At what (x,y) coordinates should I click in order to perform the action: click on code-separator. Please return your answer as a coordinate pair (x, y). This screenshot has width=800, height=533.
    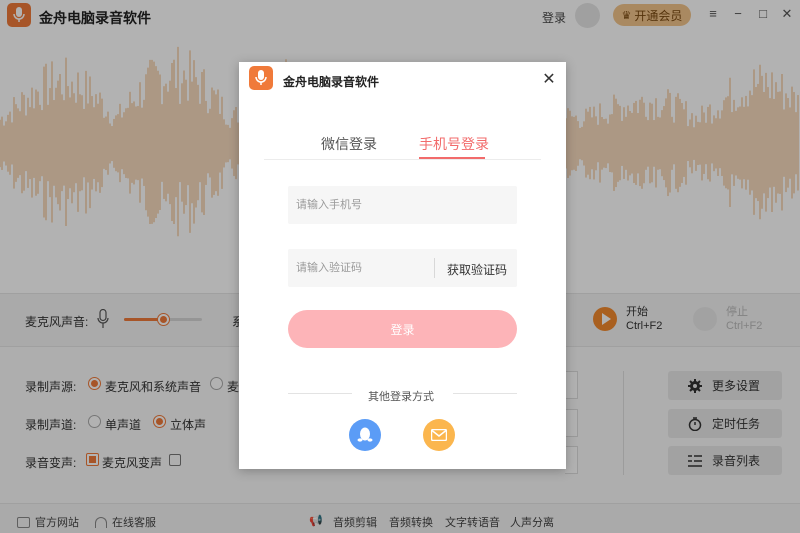
    Looking at the image, I should click on (434, 268).